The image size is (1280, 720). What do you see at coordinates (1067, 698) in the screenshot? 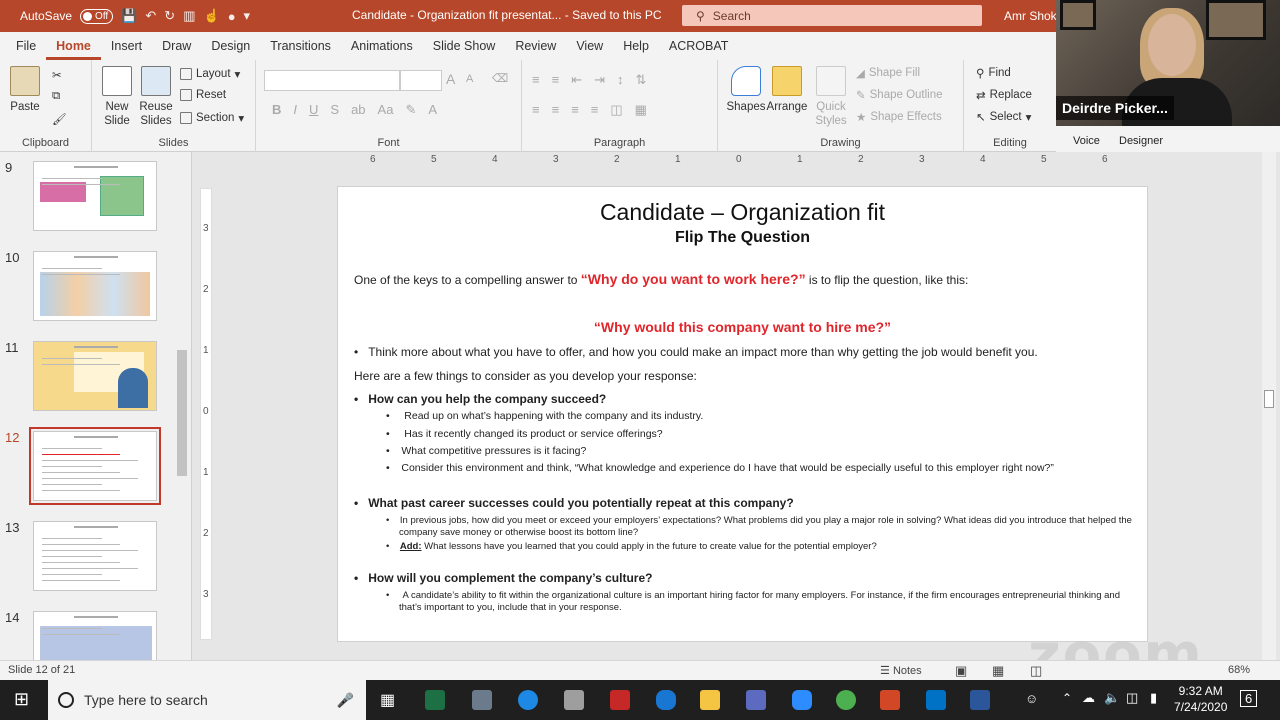
I see `tray-chevron-icon: ⌃` at bounding box center [1067, 698].